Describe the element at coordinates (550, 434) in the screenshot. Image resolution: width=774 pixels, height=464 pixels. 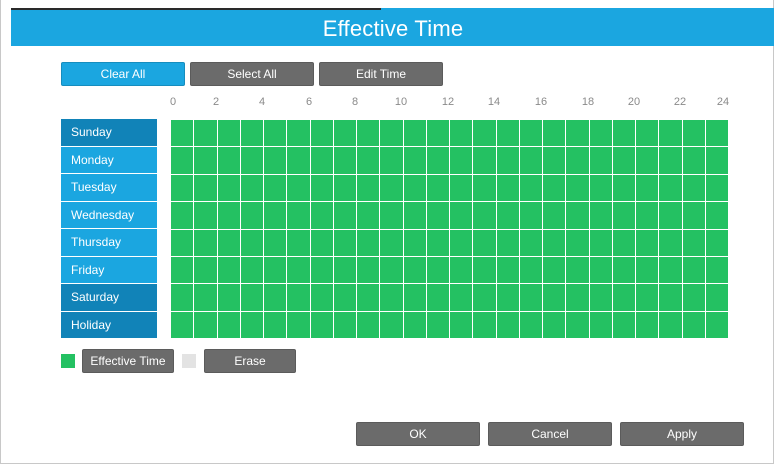
I see `cancel-button: Cancel` at that location.